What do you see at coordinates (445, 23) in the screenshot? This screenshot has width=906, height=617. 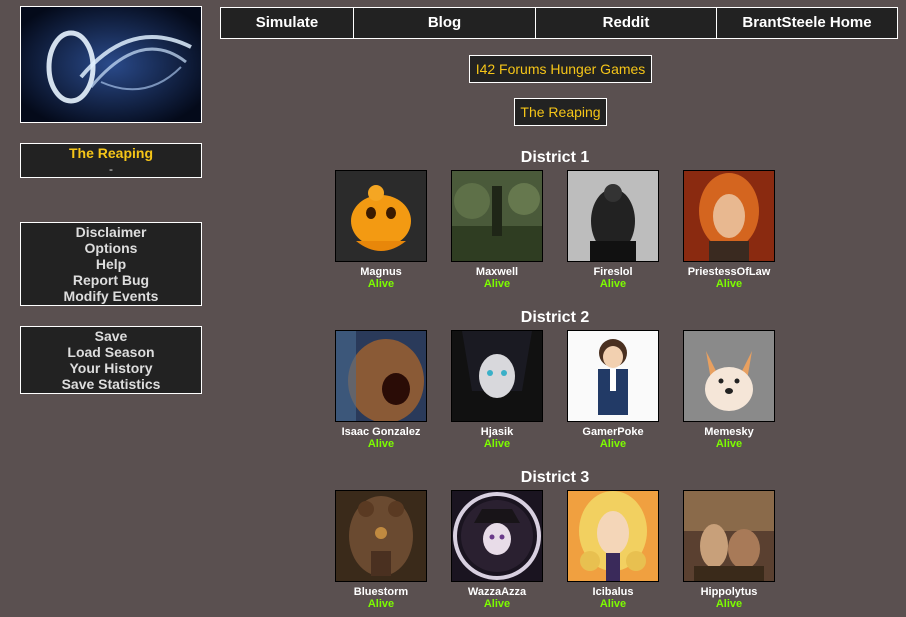 I see `nav-blog: Blog` at bounding box center [445, 23].